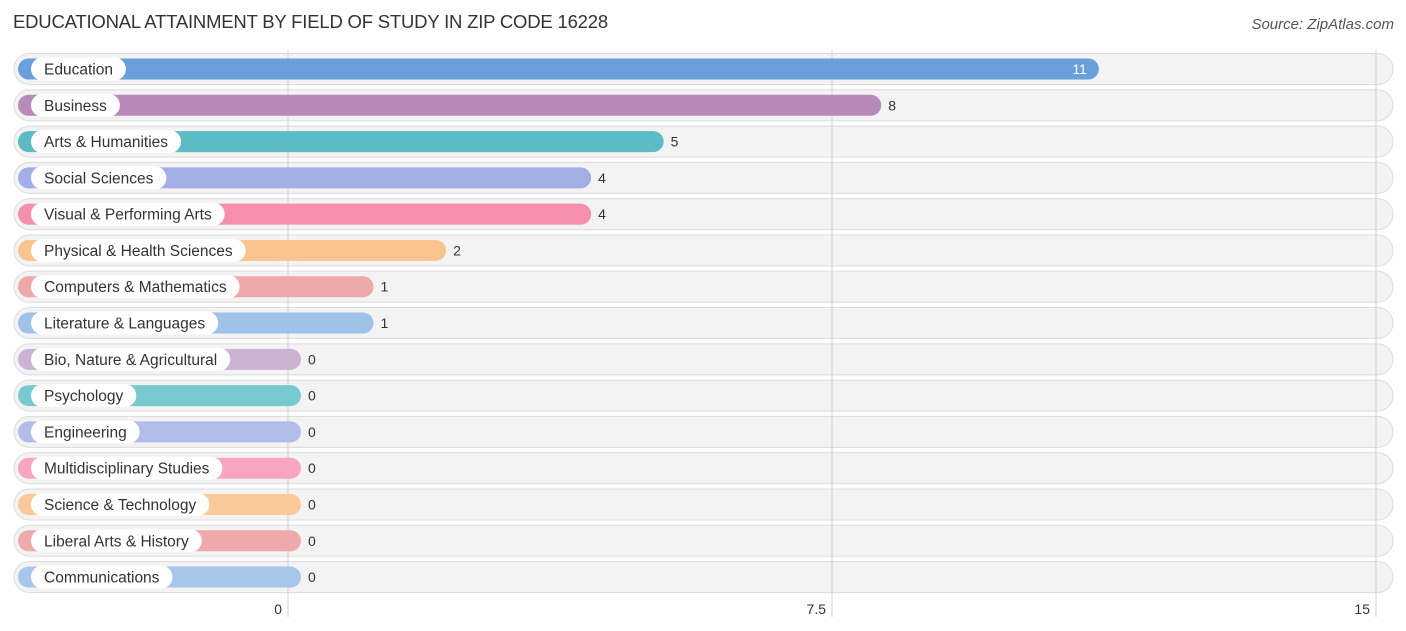 Image resolution: width=1406 pixels, height=631 pixels. I want to click on category-label: Communications, so click(102, 578).